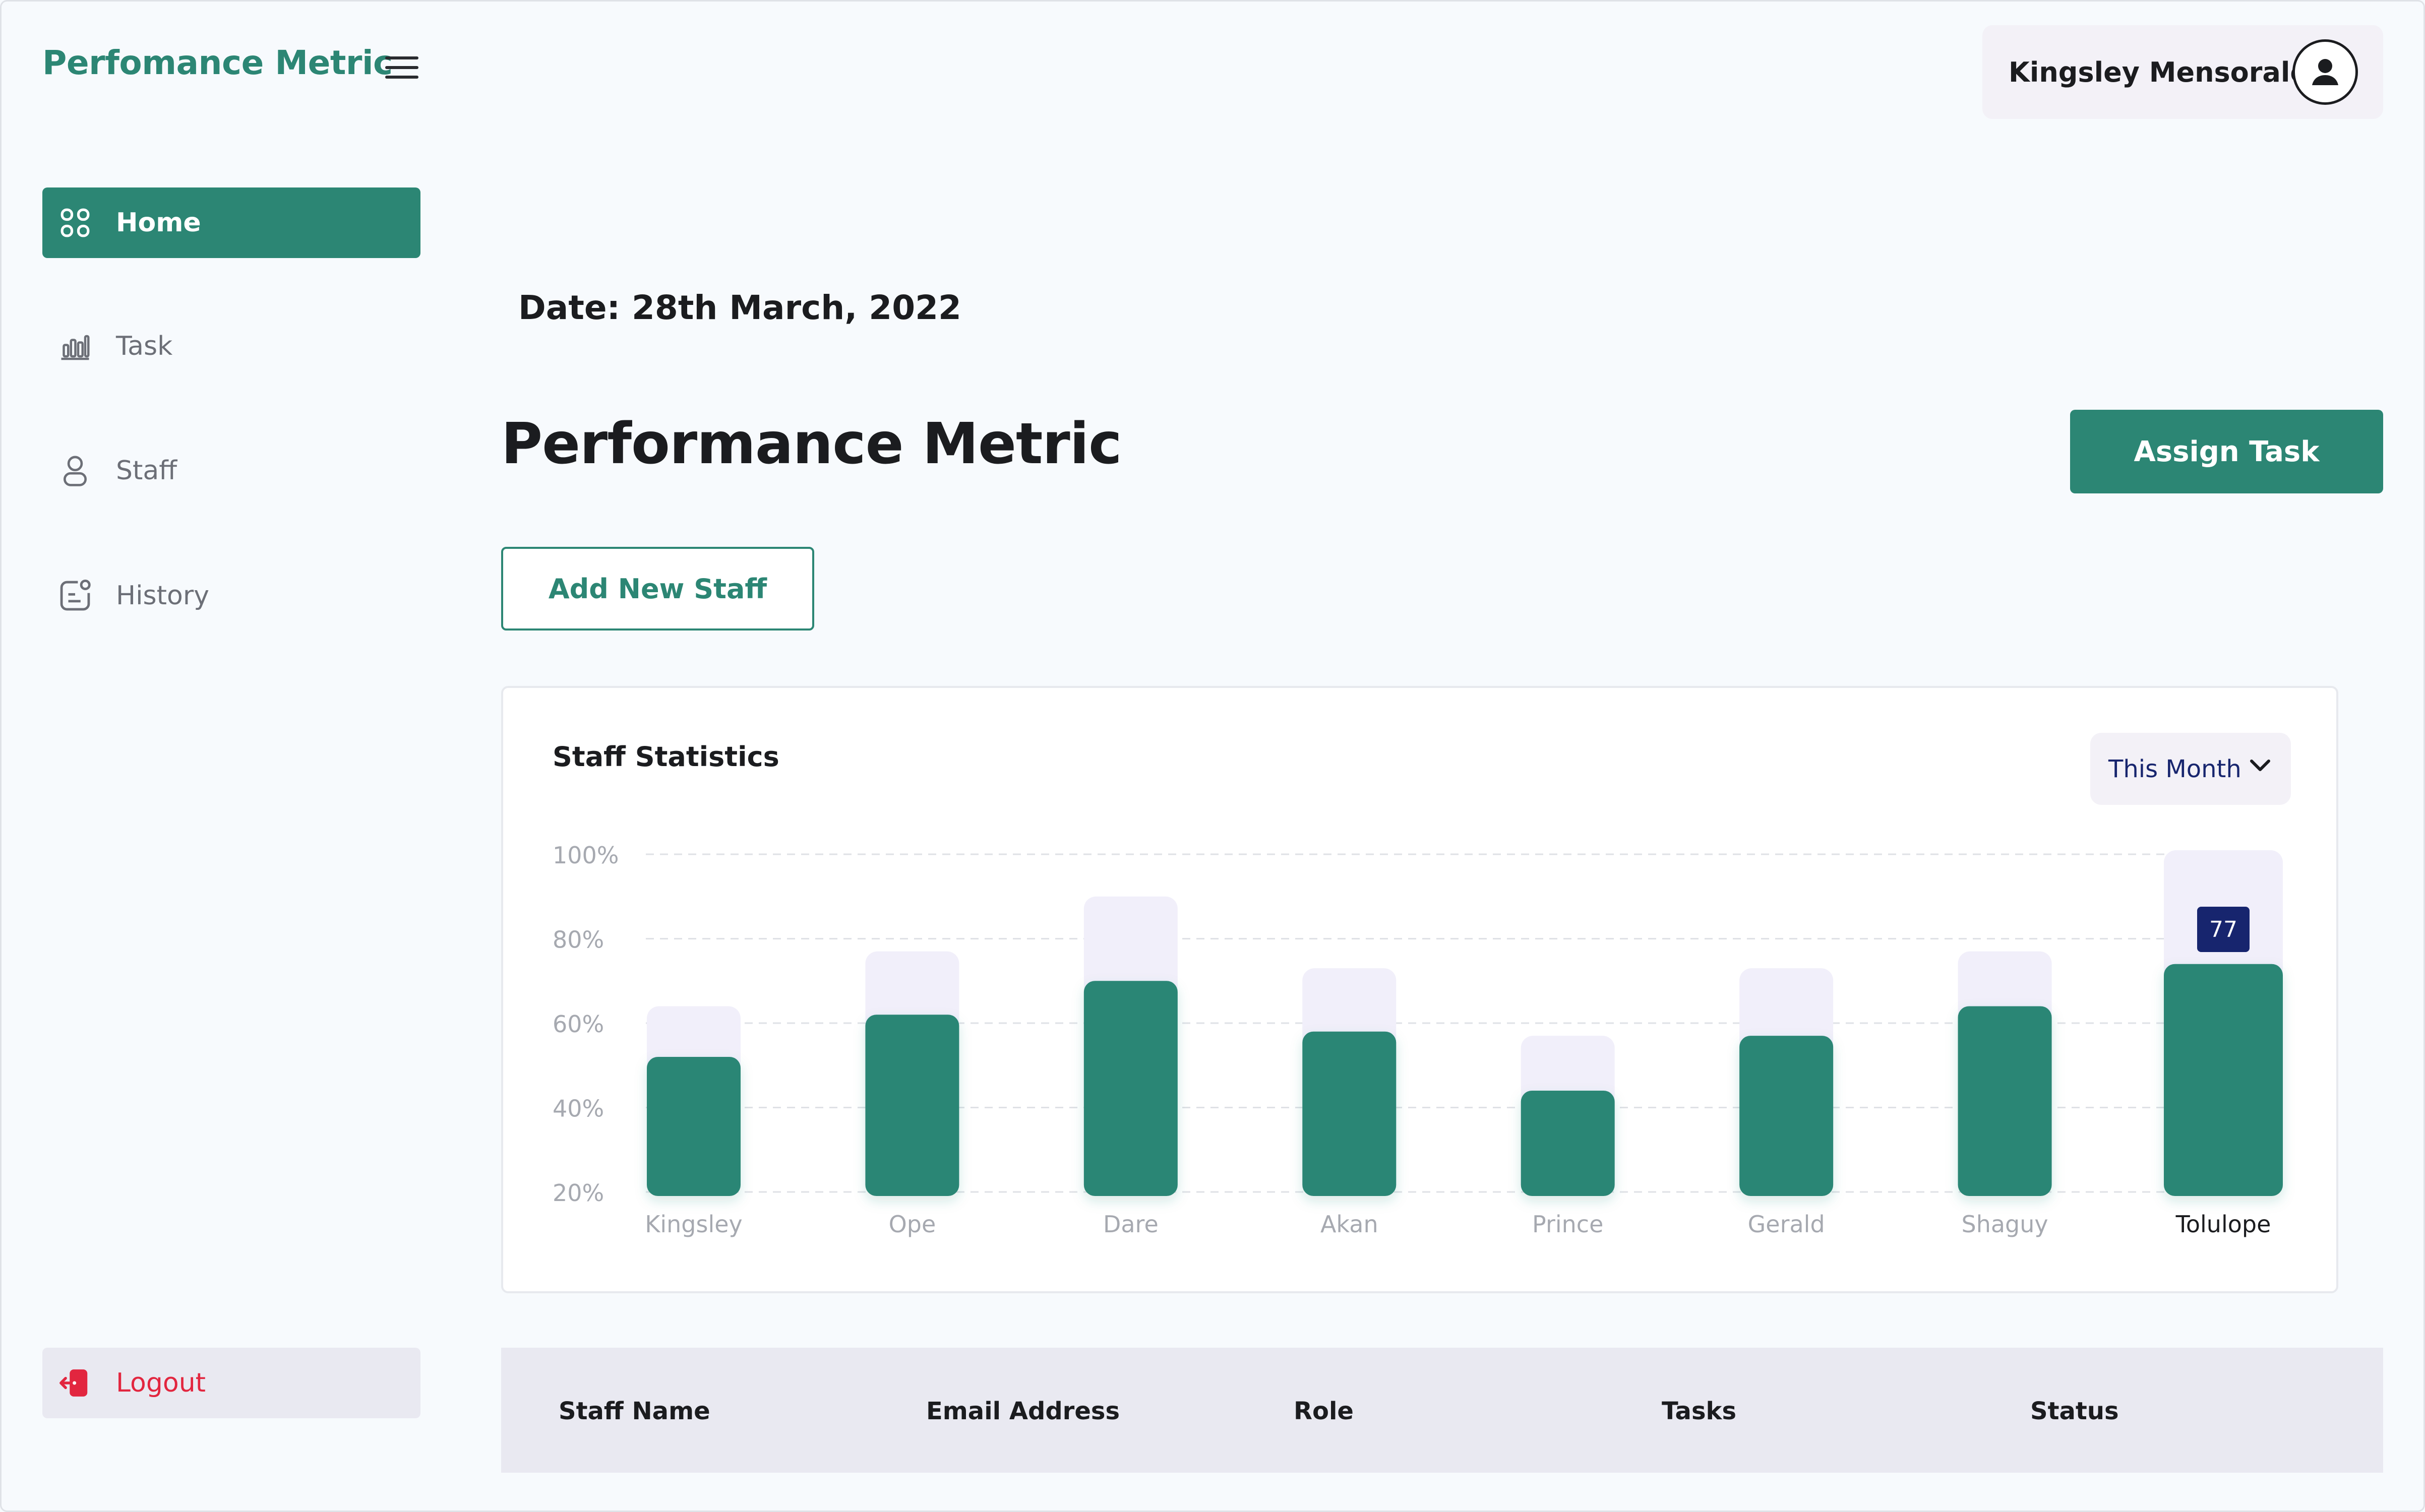 The width and height of the screenshot is (2425, 1512). I want to click on sidebar-item-staff: Staff, so click(231, 470).